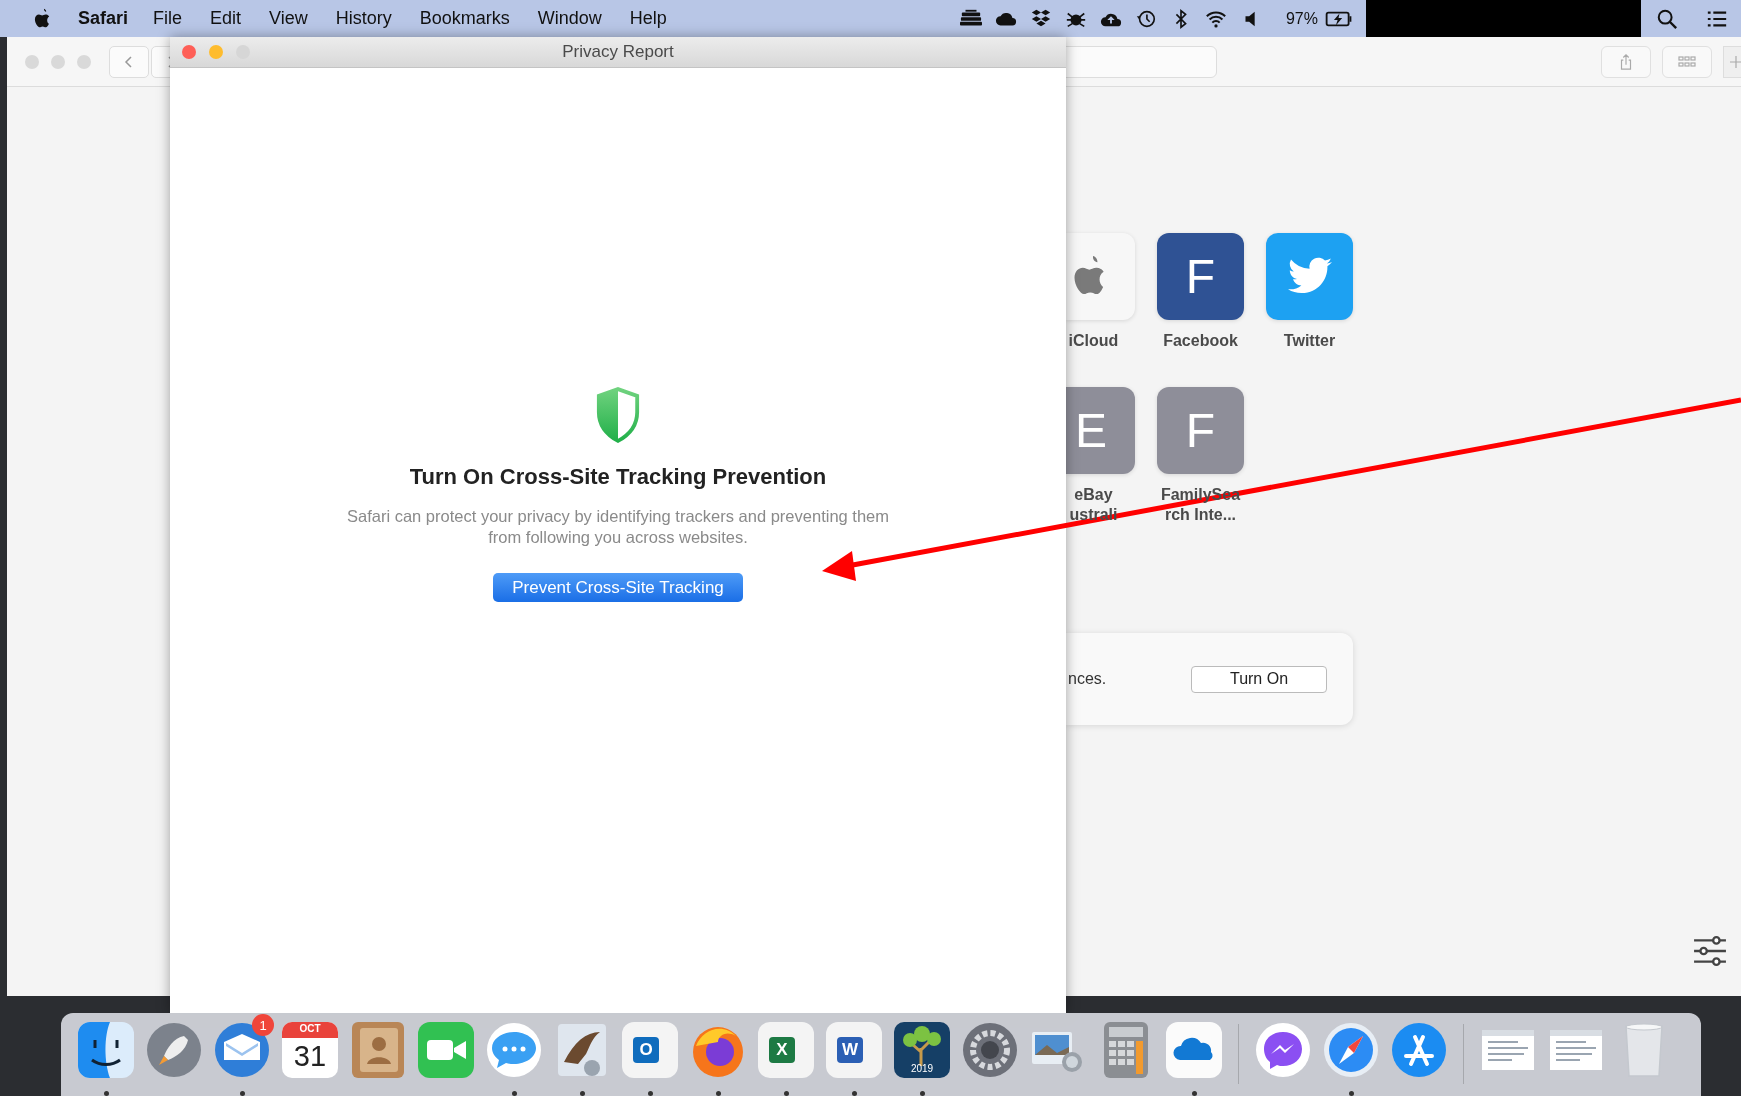  What do you see at coordinates (618, 52) in the screenshot?
I see `window-title: Privacy Report` at bounding box center [618, 52].